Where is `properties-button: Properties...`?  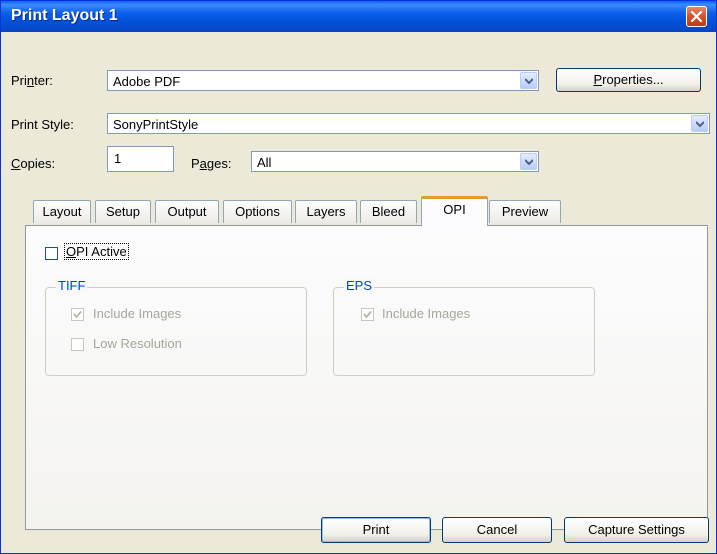
properties-button: Properties... is located at coordinates (628, 80).